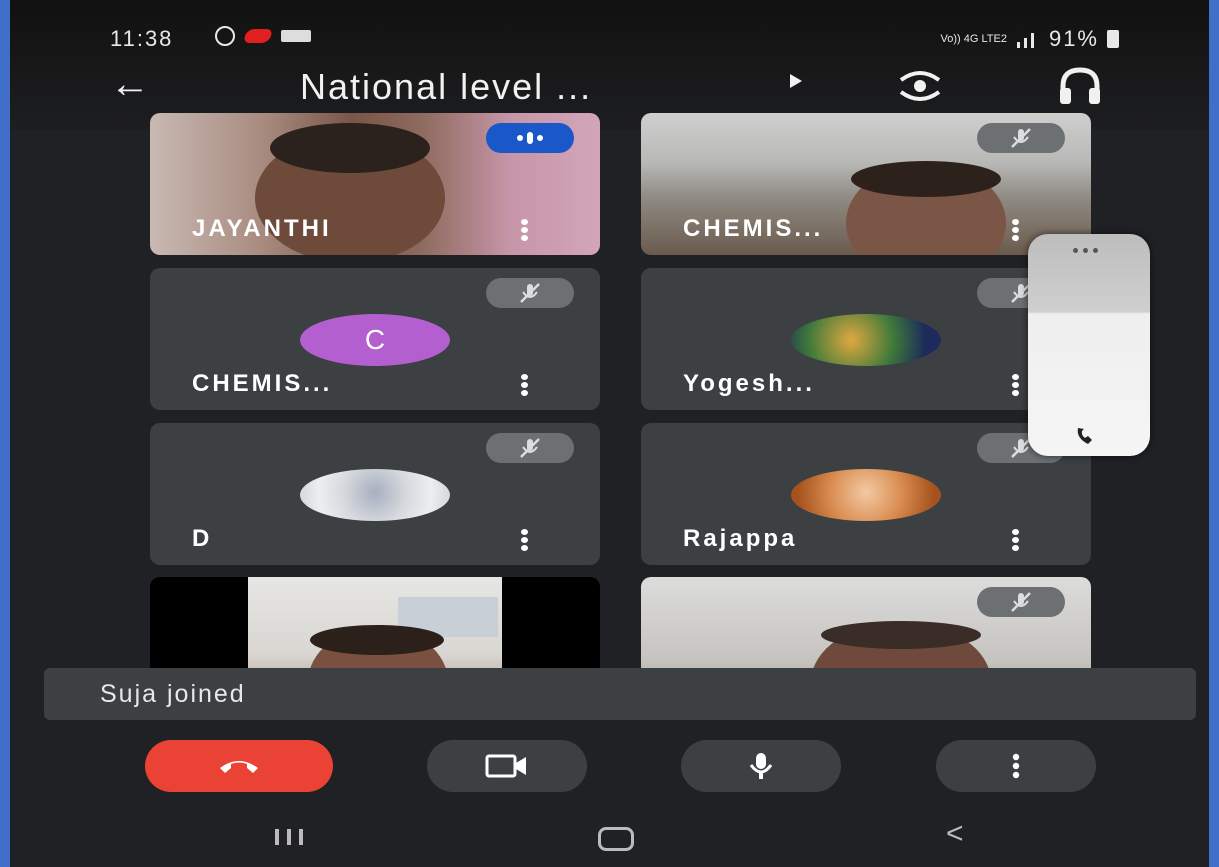 Image resolution: width=1219 pixels, height=867 pixels. I want to click on camera-toggle-button, so click(507, 766).